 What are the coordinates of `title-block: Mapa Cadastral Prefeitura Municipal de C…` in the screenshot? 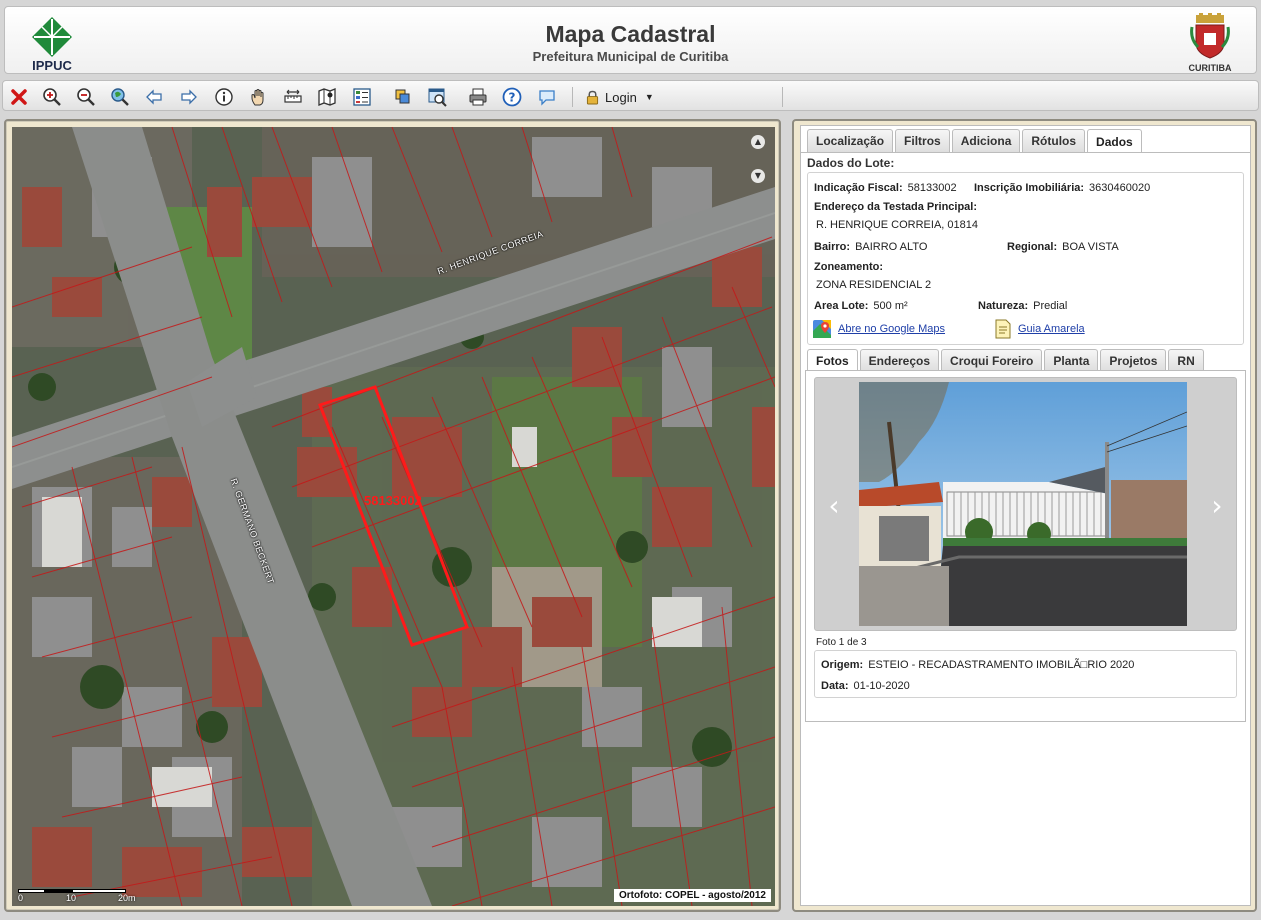 It's located at (630, 42).